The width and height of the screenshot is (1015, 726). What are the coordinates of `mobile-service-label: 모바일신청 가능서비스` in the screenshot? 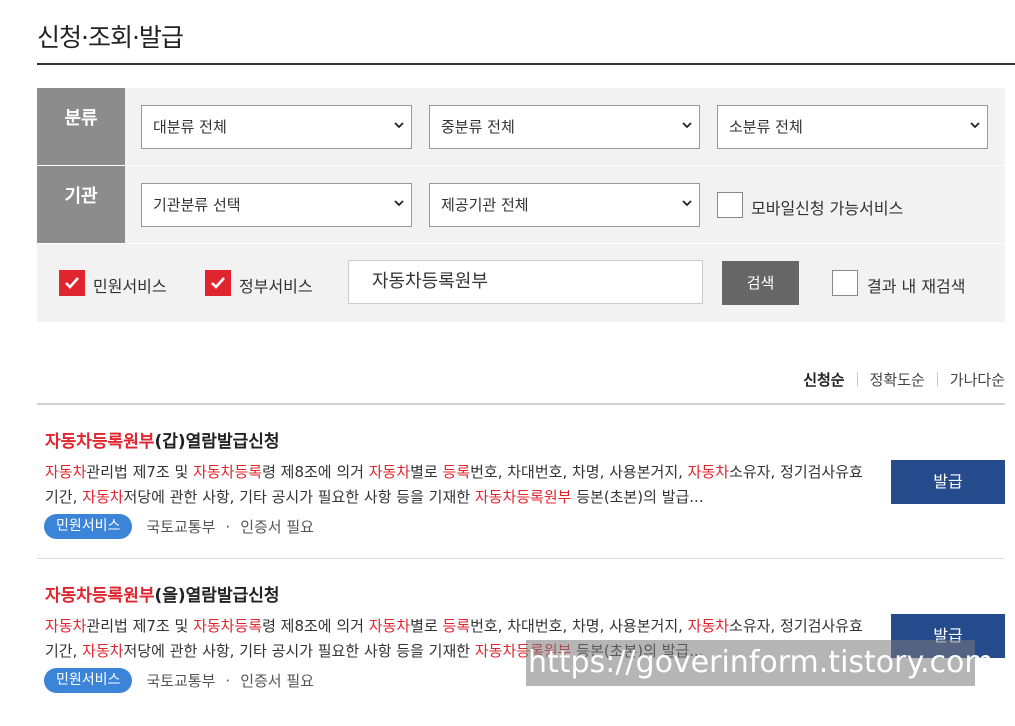 It's located at (827, 208).